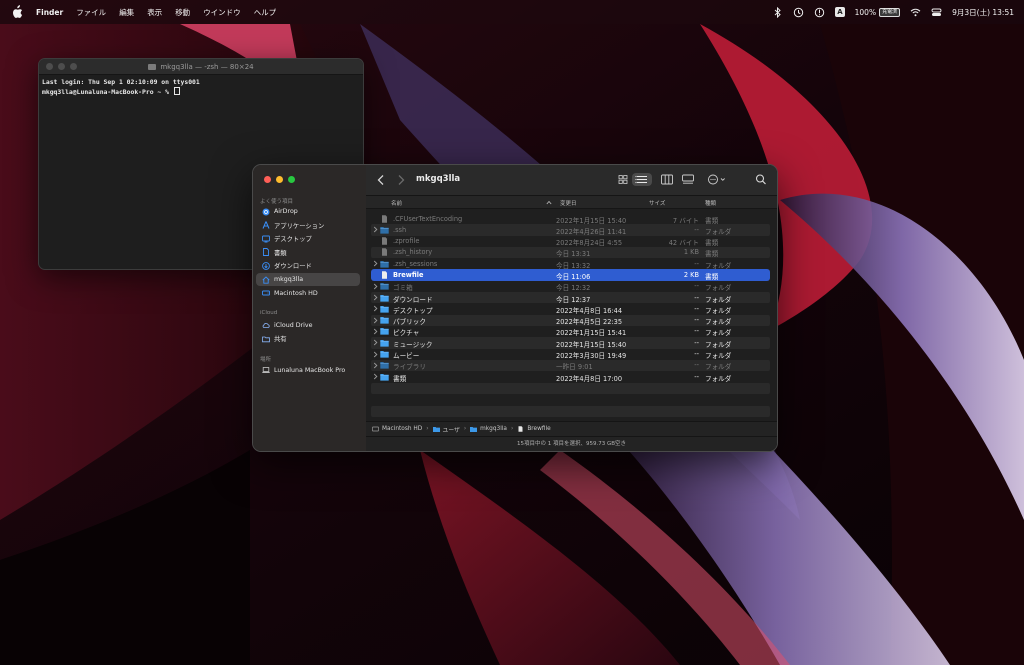 Image resolution: width=1024 pixels, height=665 pixels. What do you see at coordinates (308, 252) in the screenshot?
I see `sidebar-item-documents: 書類` at bounding box center [308, 252].